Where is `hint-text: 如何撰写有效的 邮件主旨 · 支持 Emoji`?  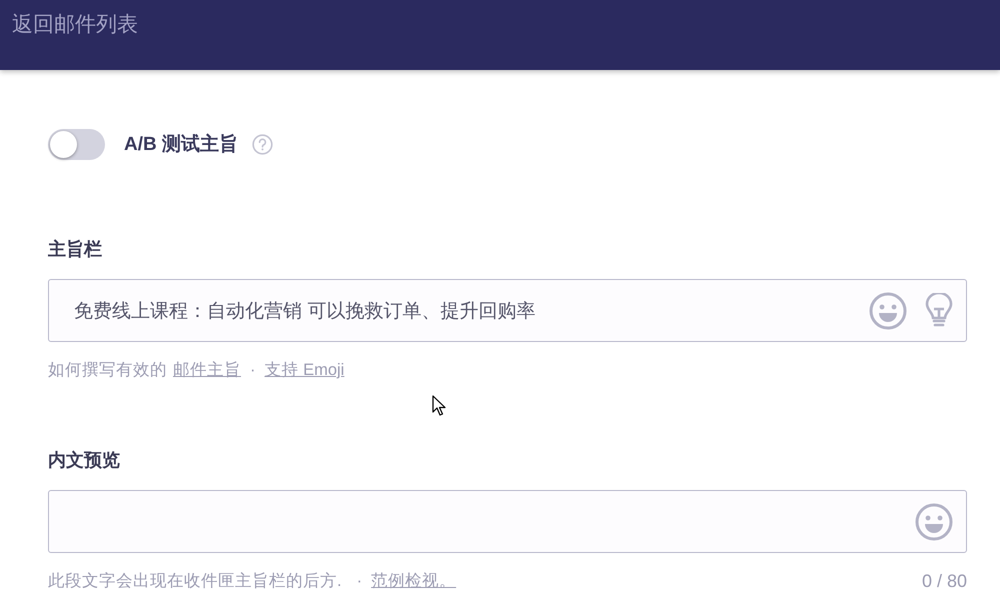 hint-text: 如何撰写有效的 邮件主旨 · 支持 Emoji is located at coordinates (196, 370).